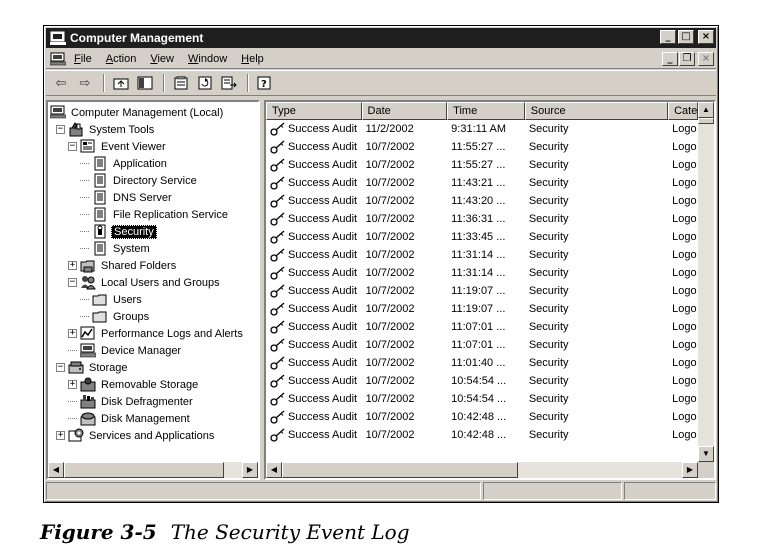 Image resolution: width=771 pixels, height=559 pixels. Describe the element at coordinates (314, 111) in the screenshot. I see `column-header-type: Type` at that location.